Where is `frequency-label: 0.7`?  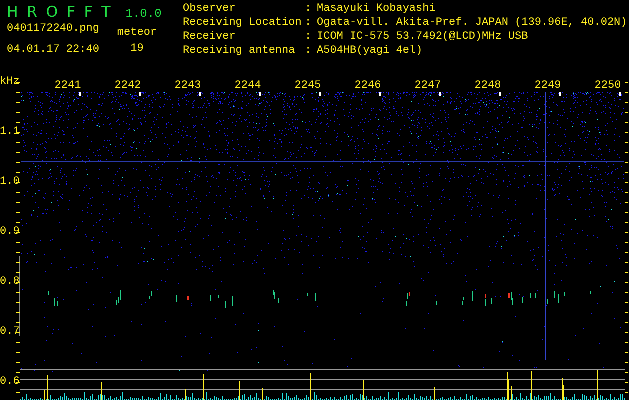
frequency-label: 0.7 is located at coordinates (10, 332).